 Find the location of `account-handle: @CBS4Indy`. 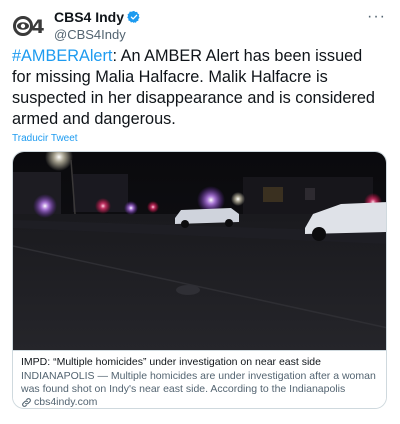

account-handle: @CBS4Indy is located at coordinates (97, 34).